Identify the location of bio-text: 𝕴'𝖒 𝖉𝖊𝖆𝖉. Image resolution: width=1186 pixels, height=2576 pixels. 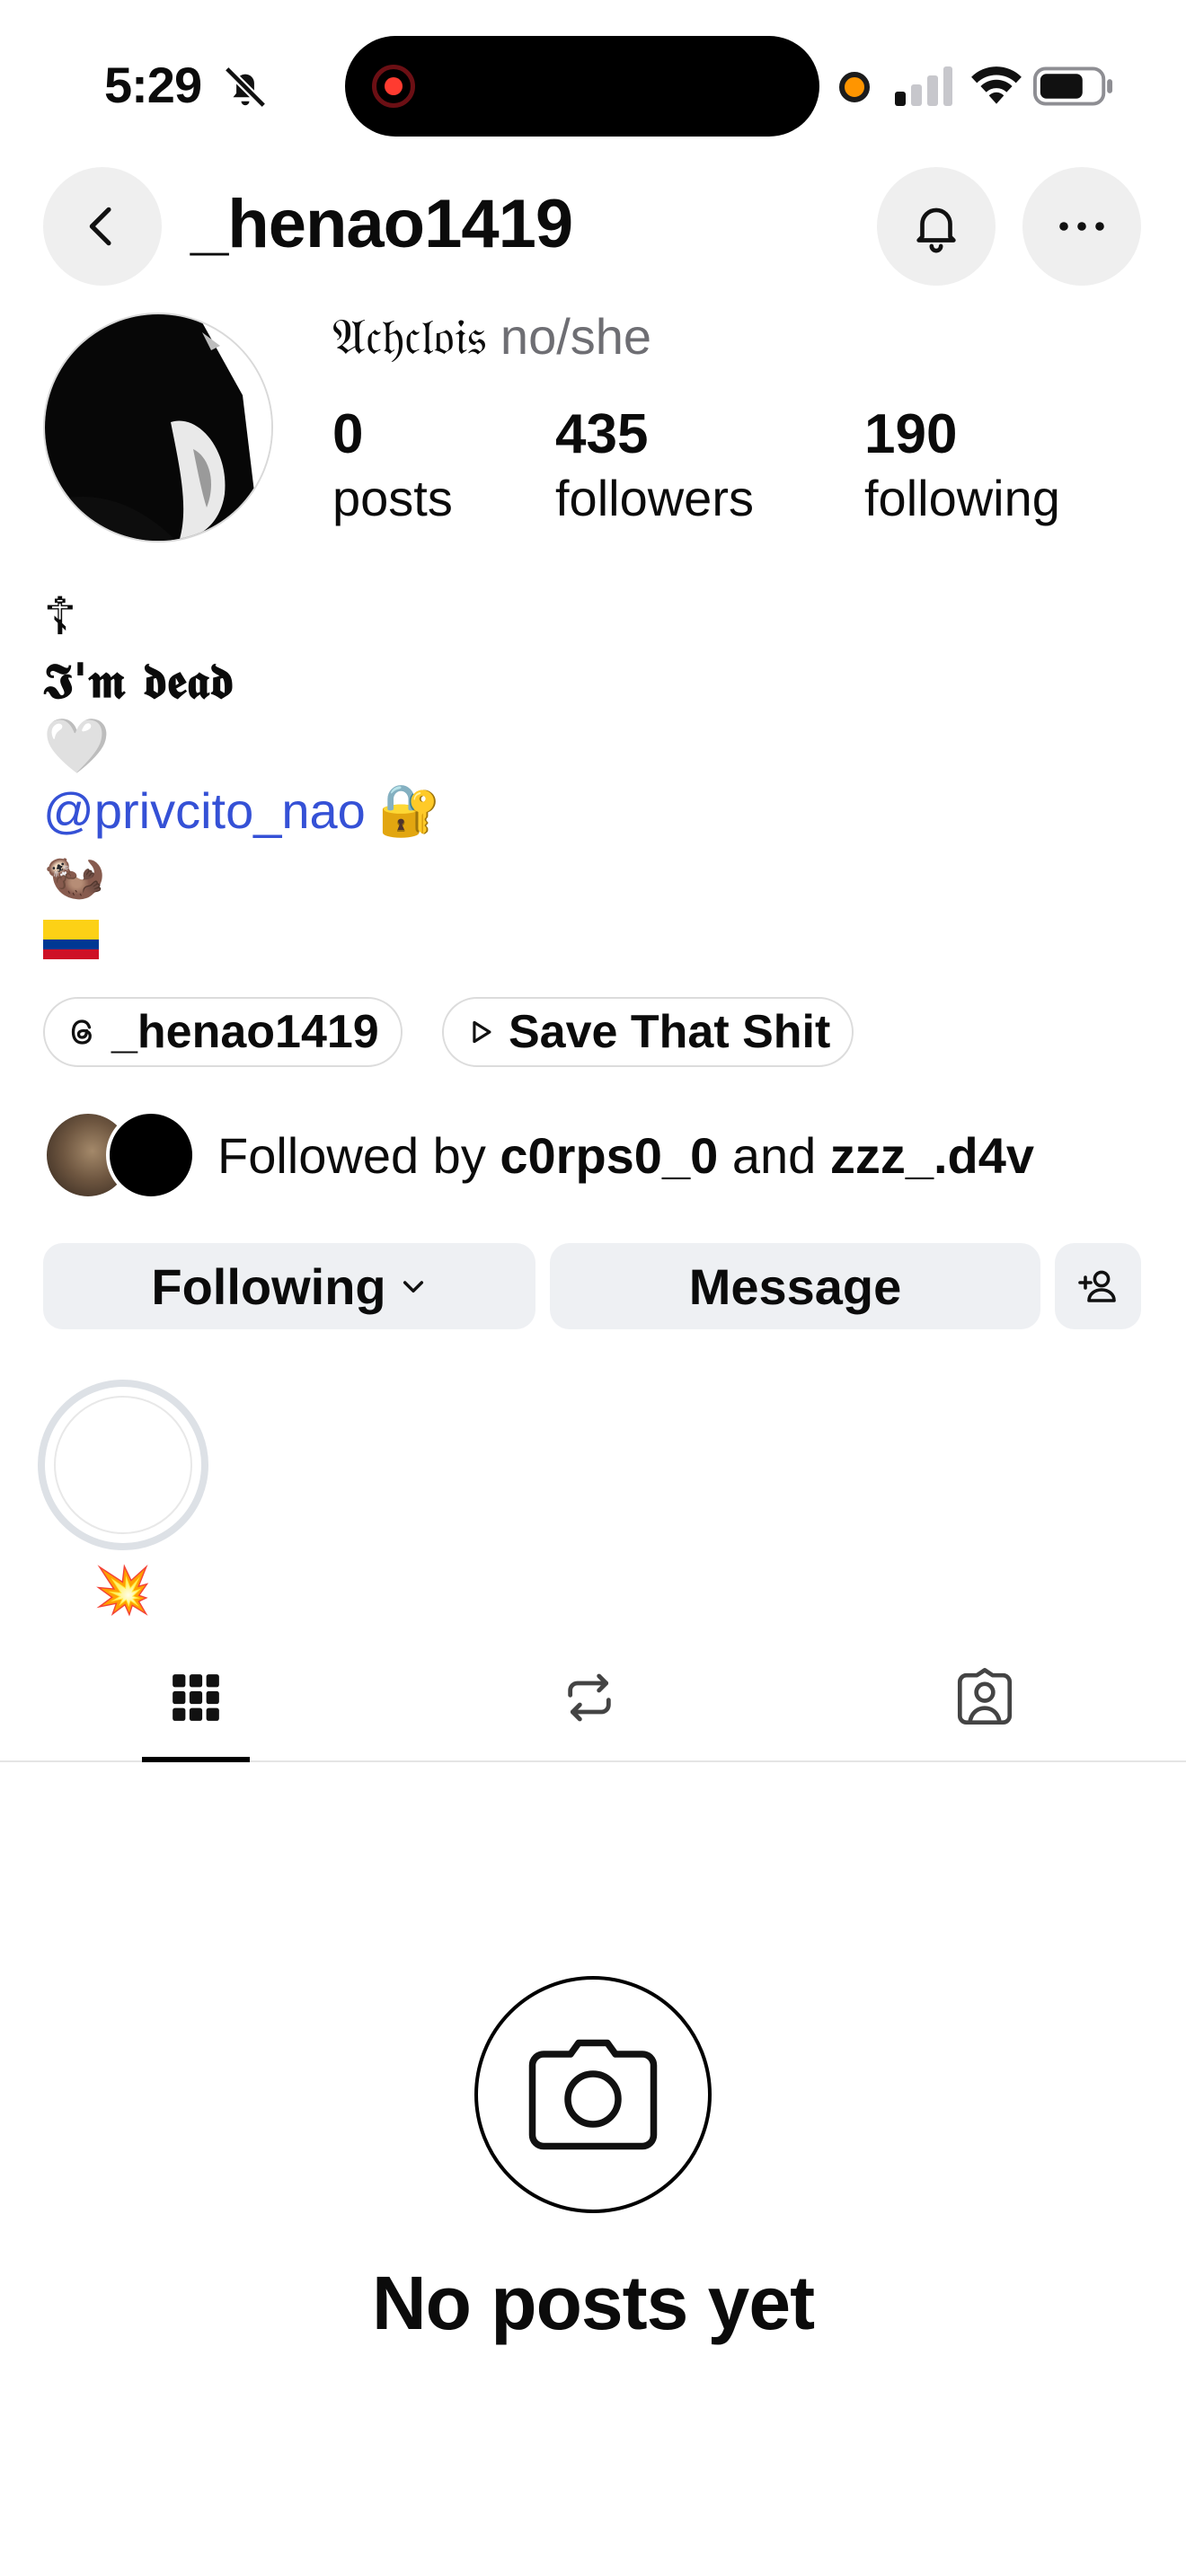
(139, 680).